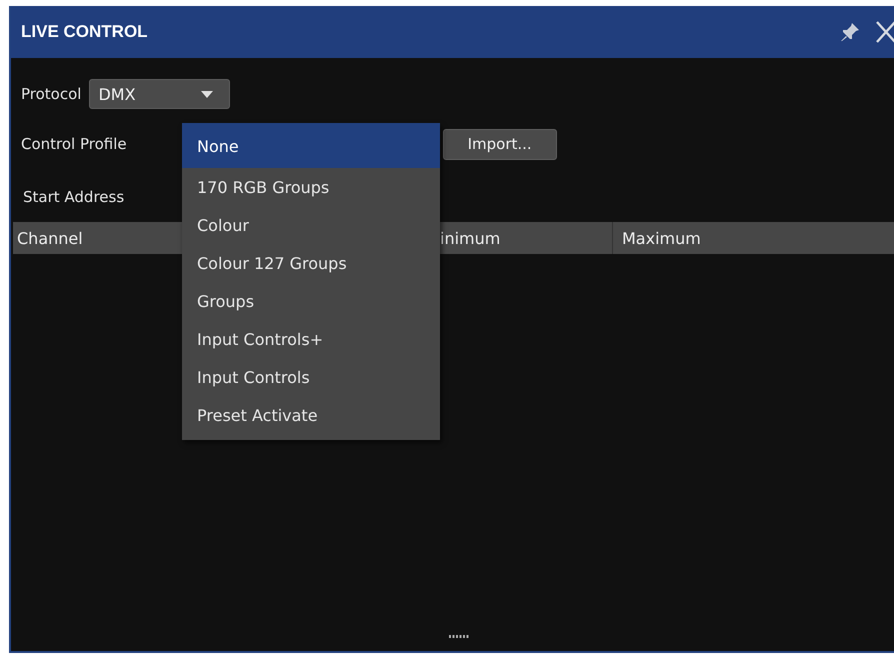  What do you see at coordinates (311, 301) in the screenshot?
I see `dropdown-option: Groups` at bounding box center [311, 301].